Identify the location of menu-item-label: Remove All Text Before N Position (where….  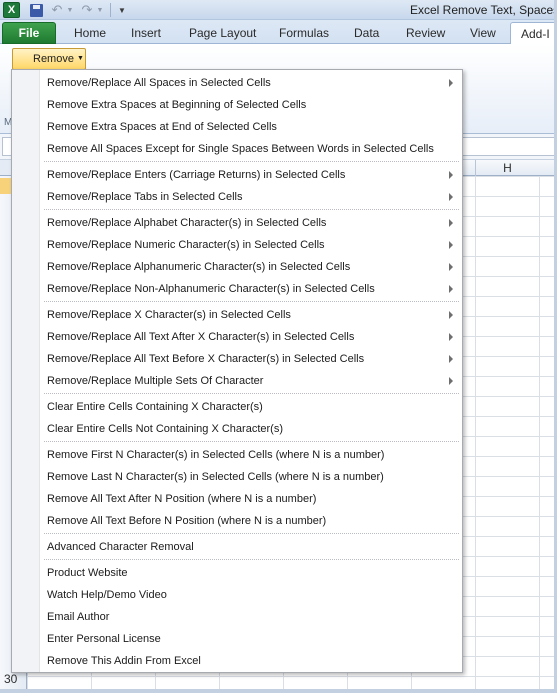
(187, 521).